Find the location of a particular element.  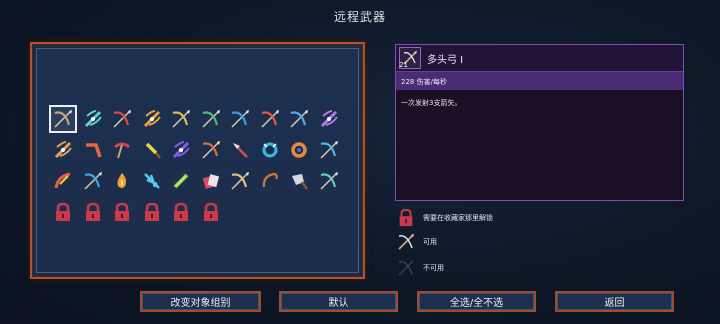

fire-icon is located at coordinates (121, 180).